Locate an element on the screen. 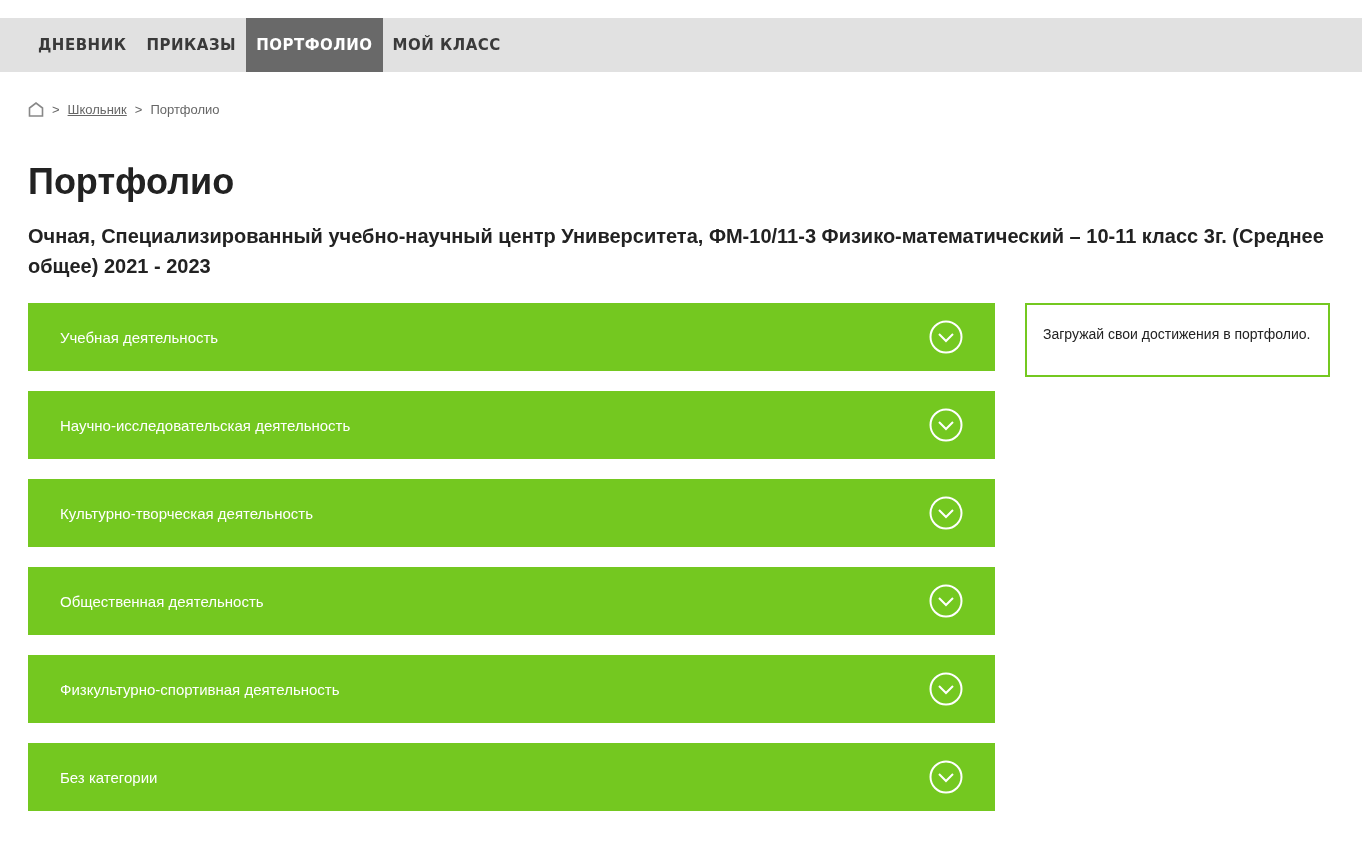  nav-tab: ПОРТФОЛИО is located at coordinates (314, 45).